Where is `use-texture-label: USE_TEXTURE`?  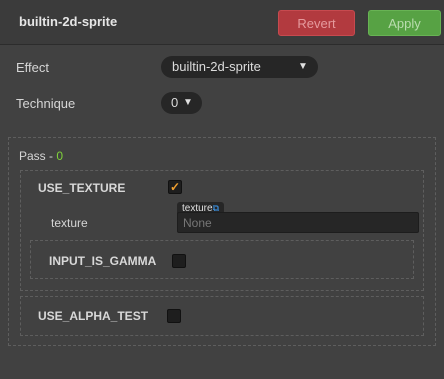 use-texture-label: USE_TEXTURE is located at coordinates (82, 188).